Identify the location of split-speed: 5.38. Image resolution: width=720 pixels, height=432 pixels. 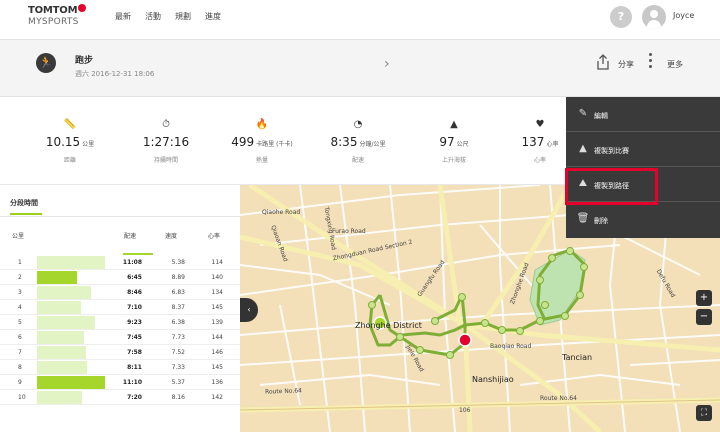
(178, 262).